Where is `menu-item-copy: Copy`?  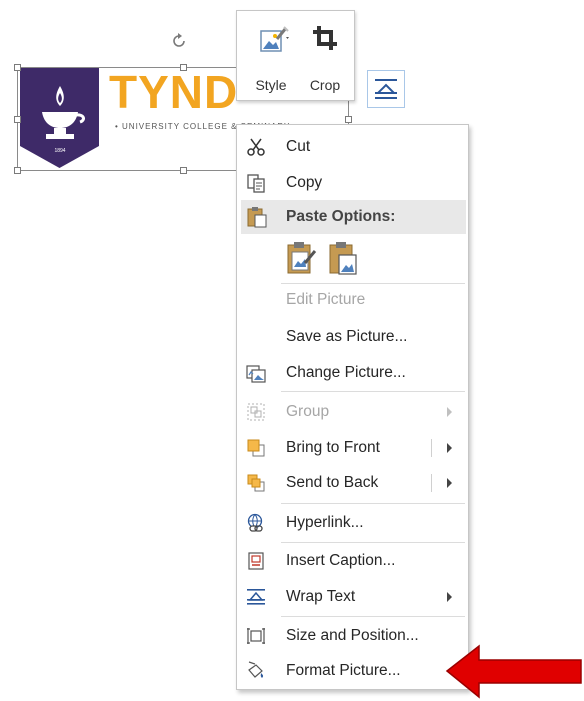
menu-item-copy: Copy is located at coordinates (352, 183).